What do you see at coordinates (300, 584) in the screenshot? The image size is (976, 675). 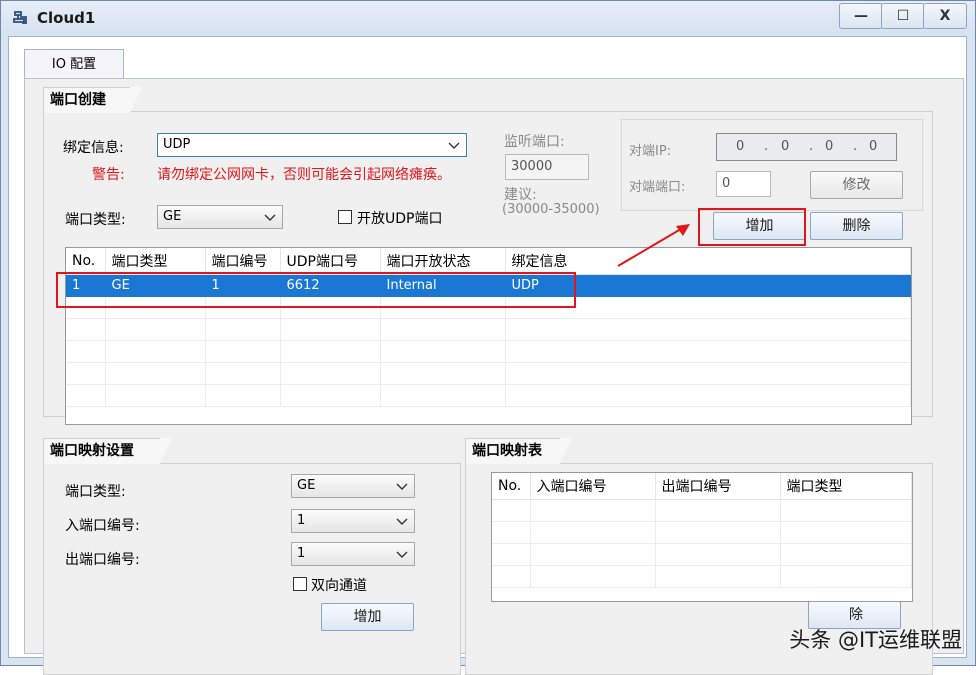 I see `bidirectional-checkbox` at bounding box center [300, 584].